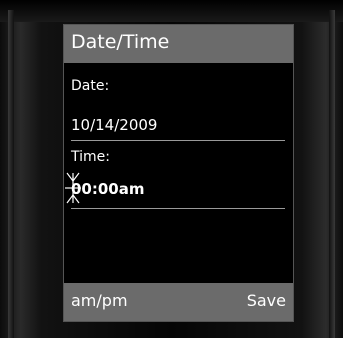  Describe the element at coordinates (332, 174) in the screenshot. I see `device-bezel-right` at that location.